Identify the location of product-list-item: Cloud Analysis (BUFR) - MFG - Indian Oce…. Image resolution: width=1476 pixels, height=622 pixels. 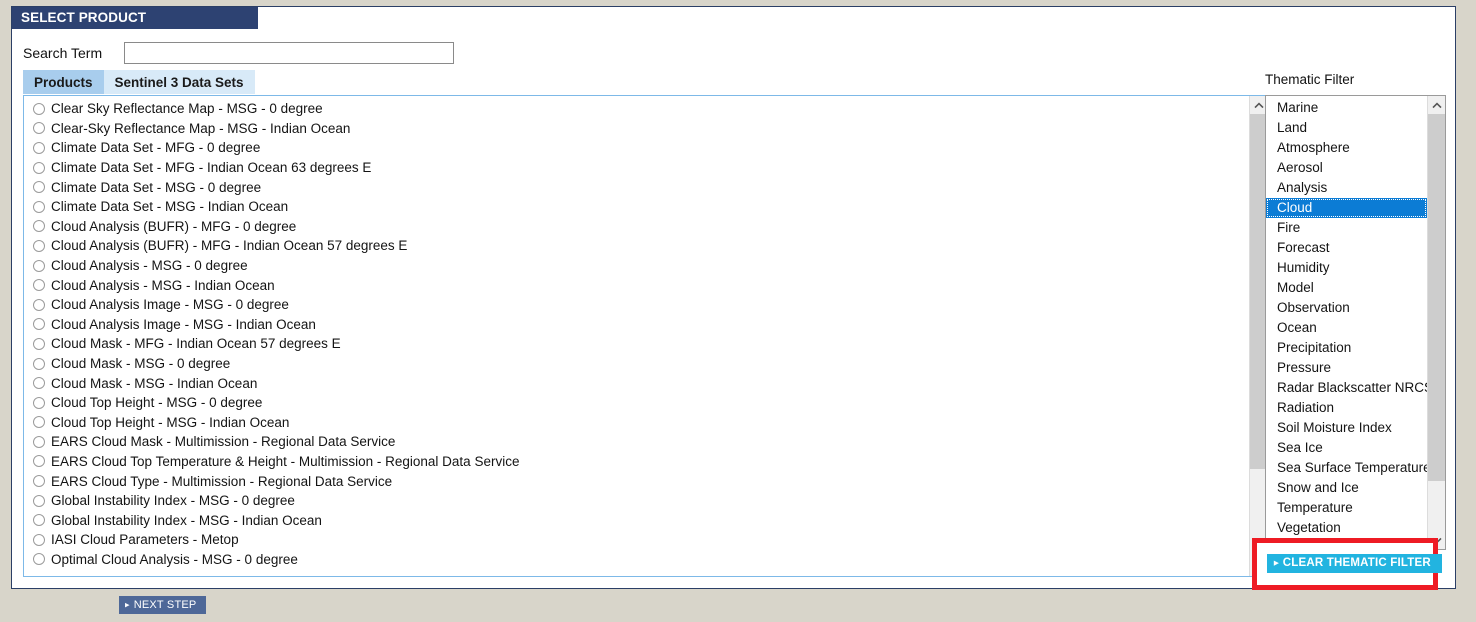
(641, 246).